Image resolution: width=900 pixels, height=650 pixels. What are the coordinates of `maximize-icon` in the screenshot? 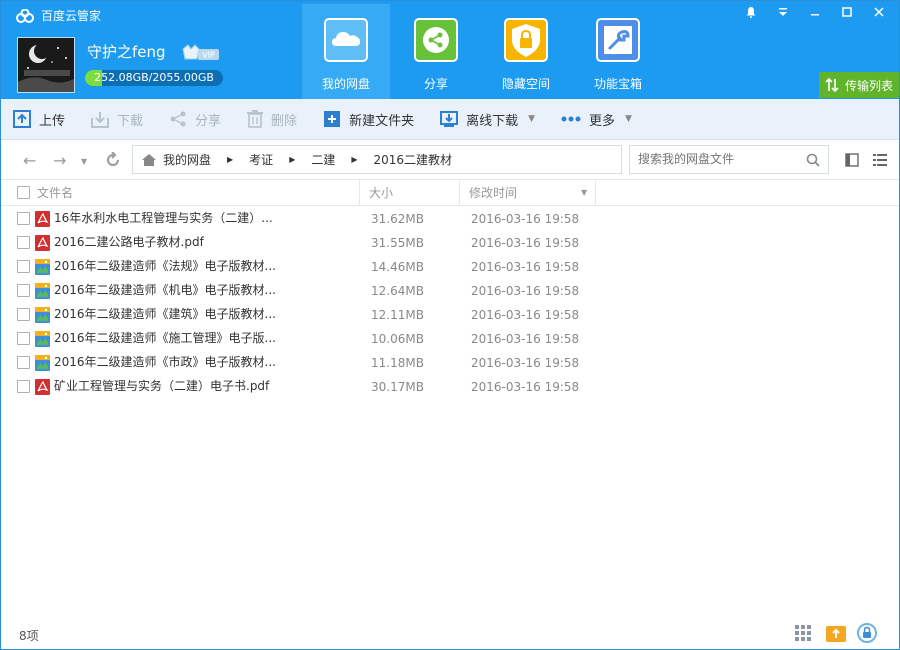 It's located at (847, 11).